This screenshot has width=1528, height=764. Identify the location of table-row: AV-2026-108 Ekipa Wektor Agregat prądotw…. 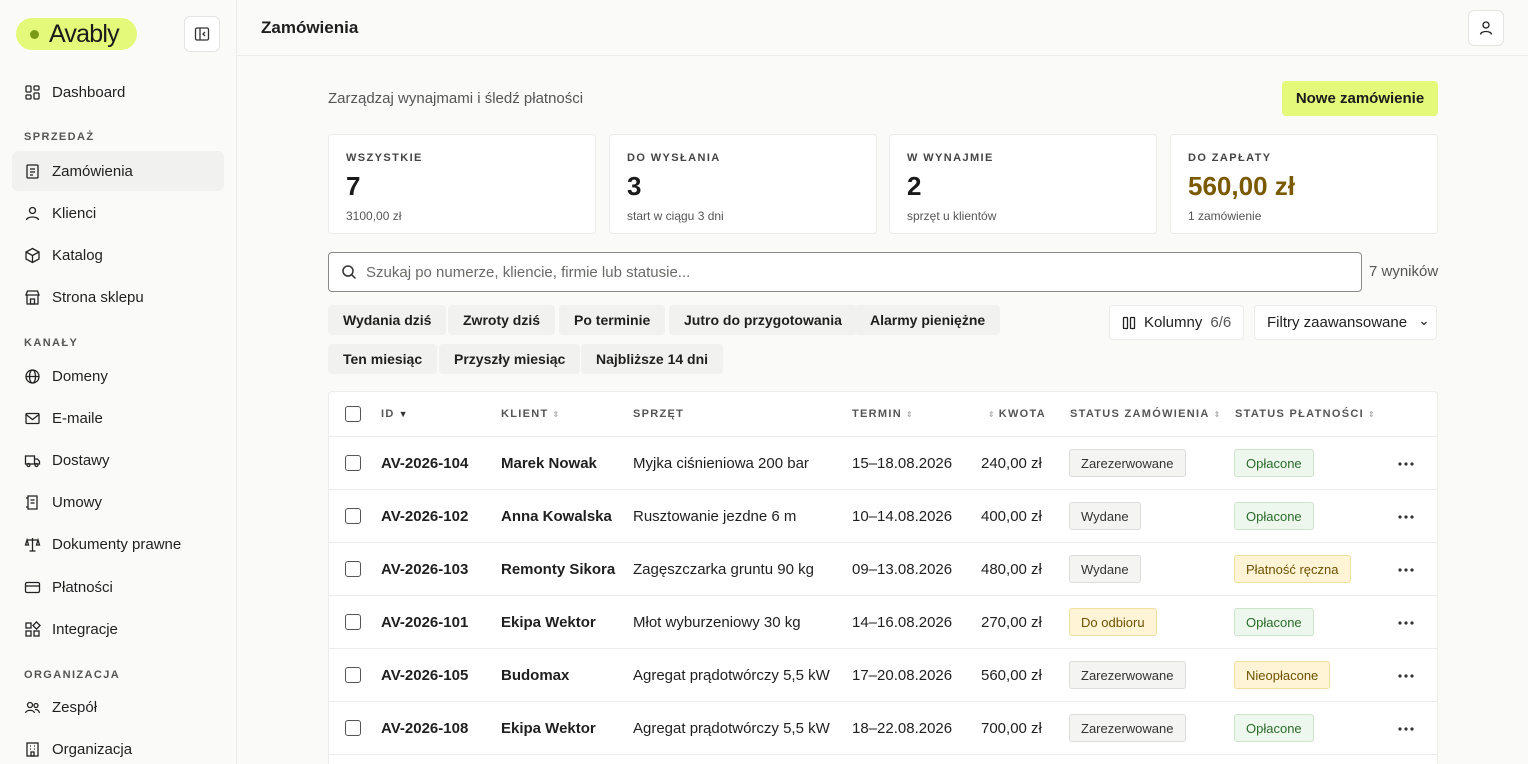
(883, 728).